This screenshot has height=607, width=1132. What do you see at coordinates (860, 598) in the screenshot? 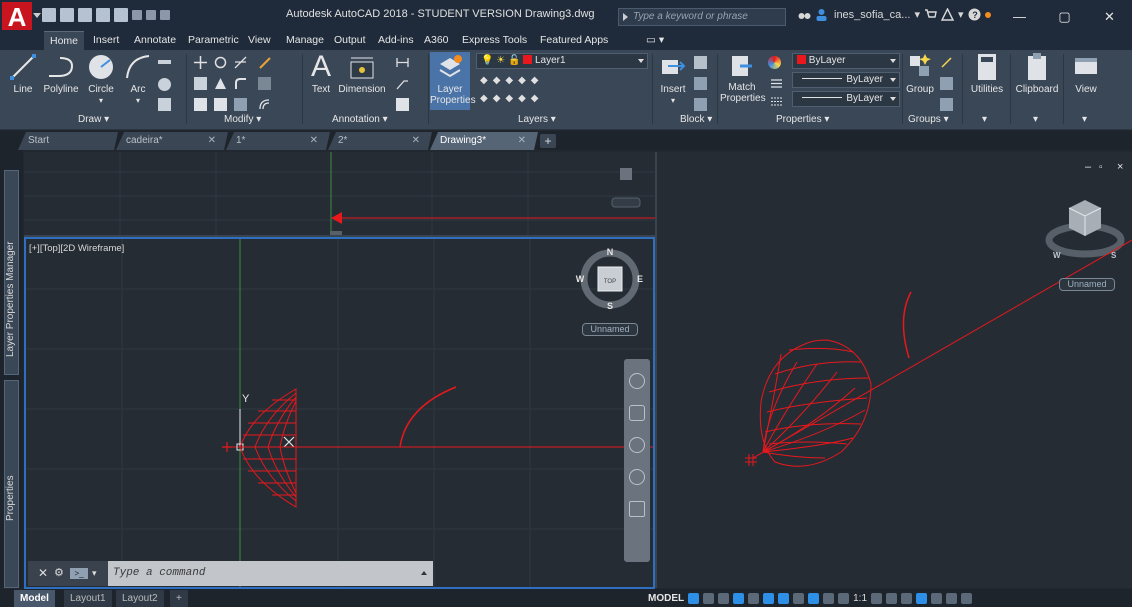
I see `annotation-scale: 1:1` at bounding box center [860, 598].